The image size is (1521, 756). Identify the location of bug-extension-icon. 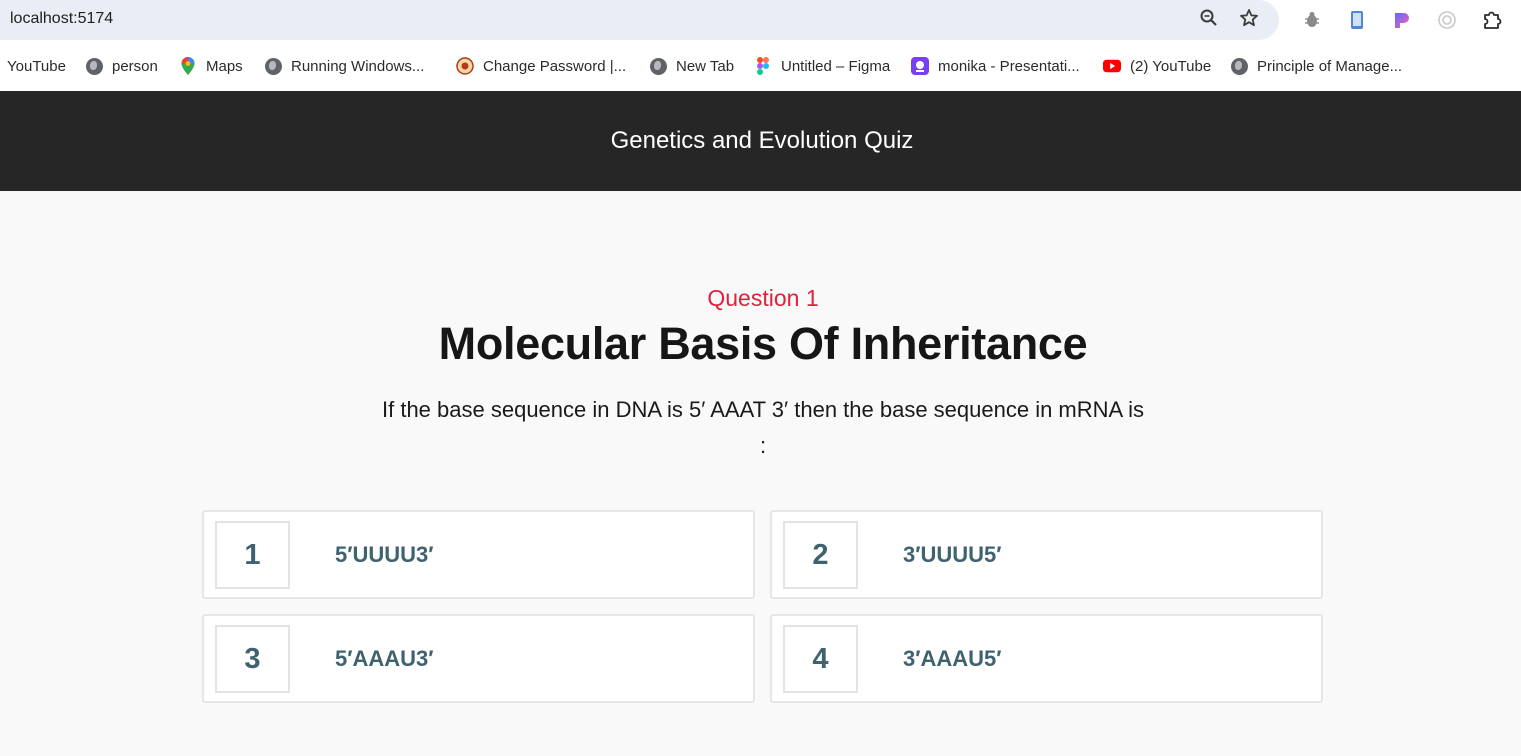
(1312, 20).